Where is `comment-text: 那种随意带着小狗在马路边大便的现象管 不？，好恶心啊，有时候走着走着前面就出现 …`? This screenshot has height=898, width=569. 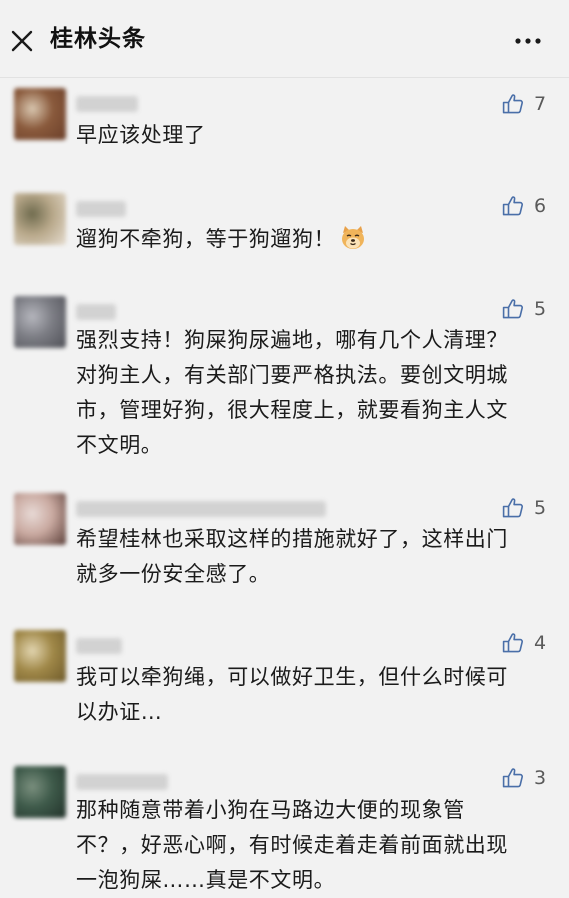
comment-text: 那种随意带着小狗在马路边大便的现象管 不？，好恶心啊，有时候走着走着前面就出现 … is located at coordinates (292, 845).